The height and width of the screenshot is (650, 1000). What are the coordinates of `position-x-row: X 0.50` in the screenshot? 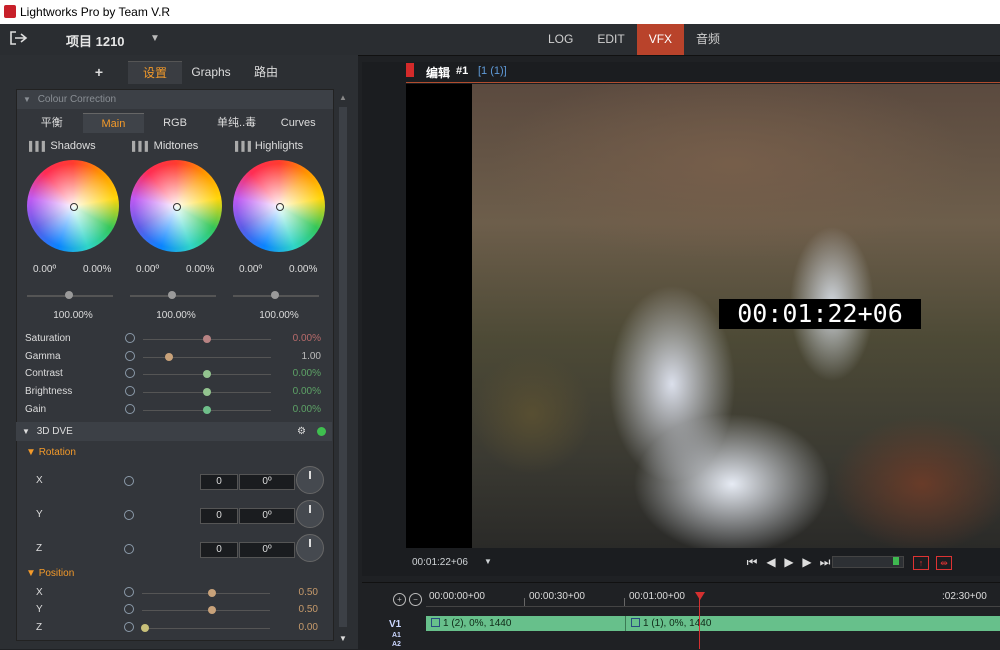 It's located at (180, 593).